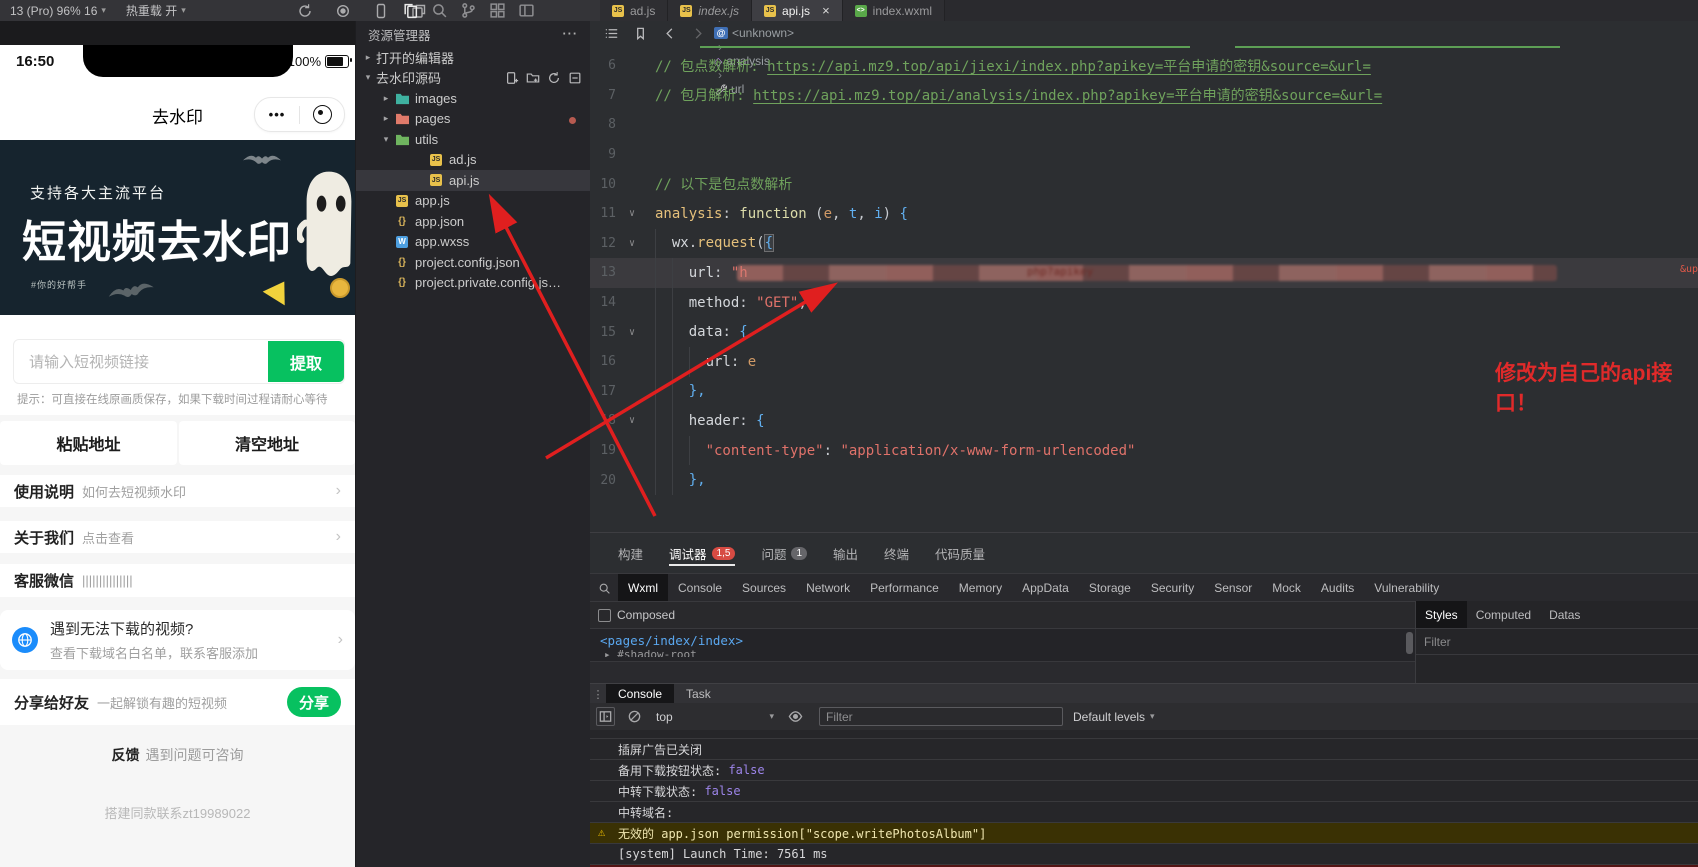 This screenshot has height=867, width=1698. I want to click on editor-tab-index.wxml: <> index.wxml, so click(894, 10).